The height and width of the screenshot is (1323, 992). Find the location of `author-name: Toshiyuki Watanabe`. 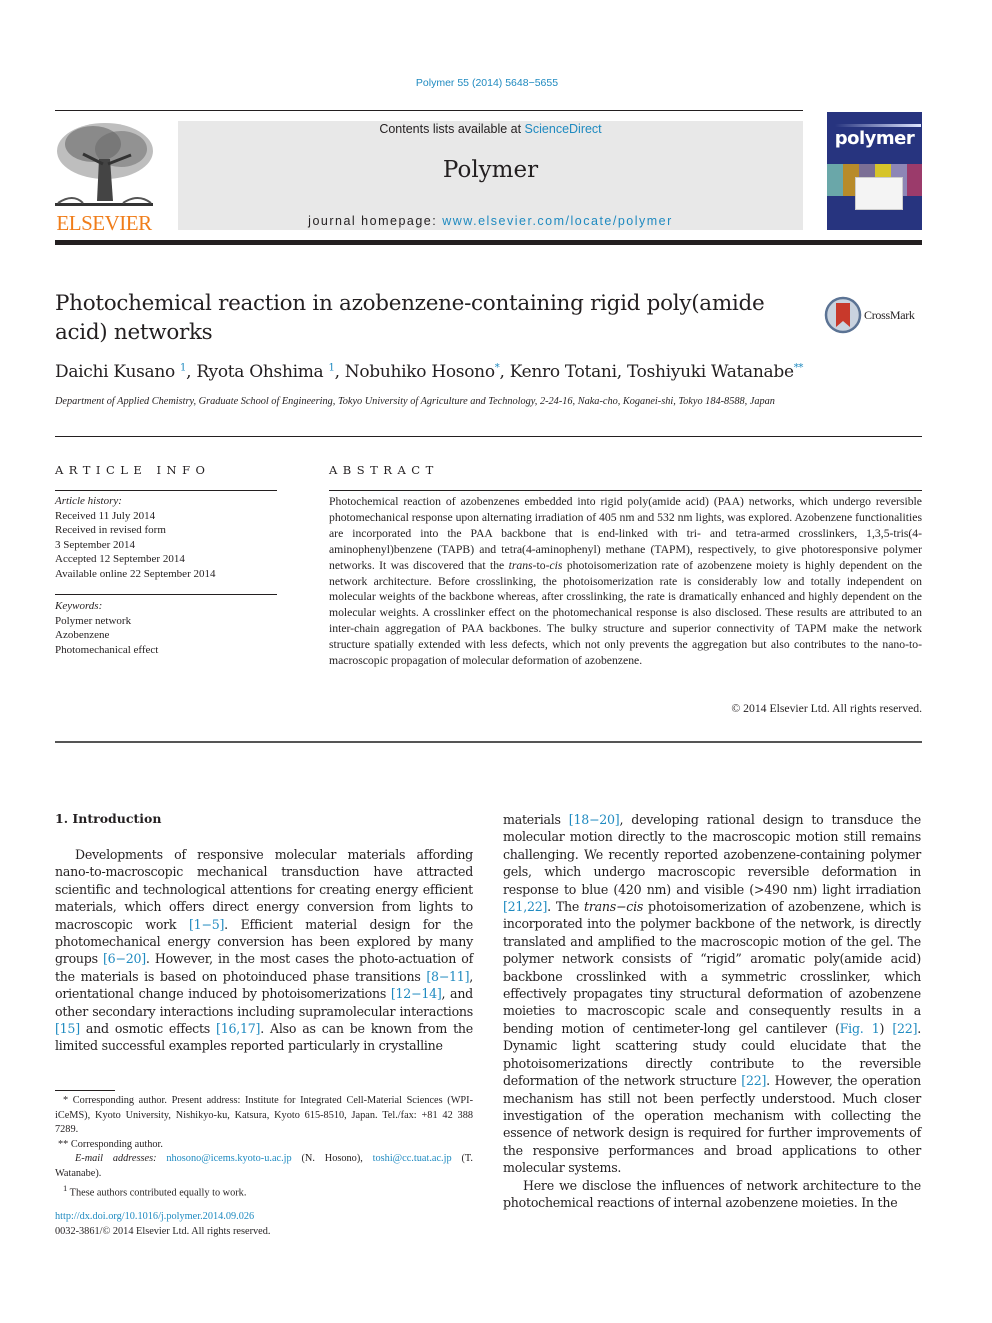

author-name: Toshiyuki Watanabe is located at coordinates (710, 372).